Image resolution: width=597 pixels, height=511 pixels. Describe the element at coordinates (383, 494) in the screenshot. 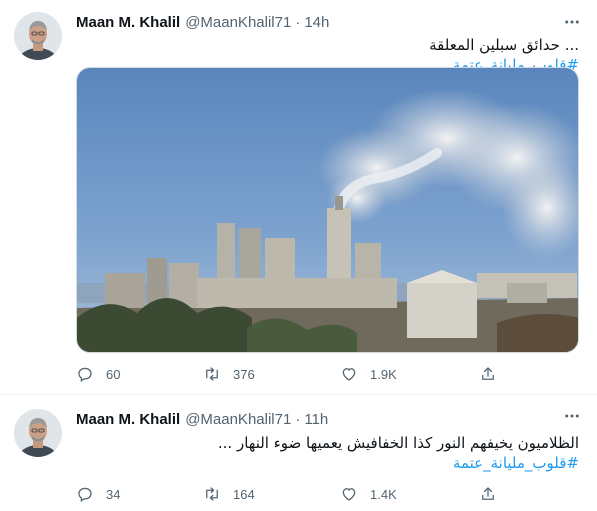

I see `like-count: 1.4K` at that location.